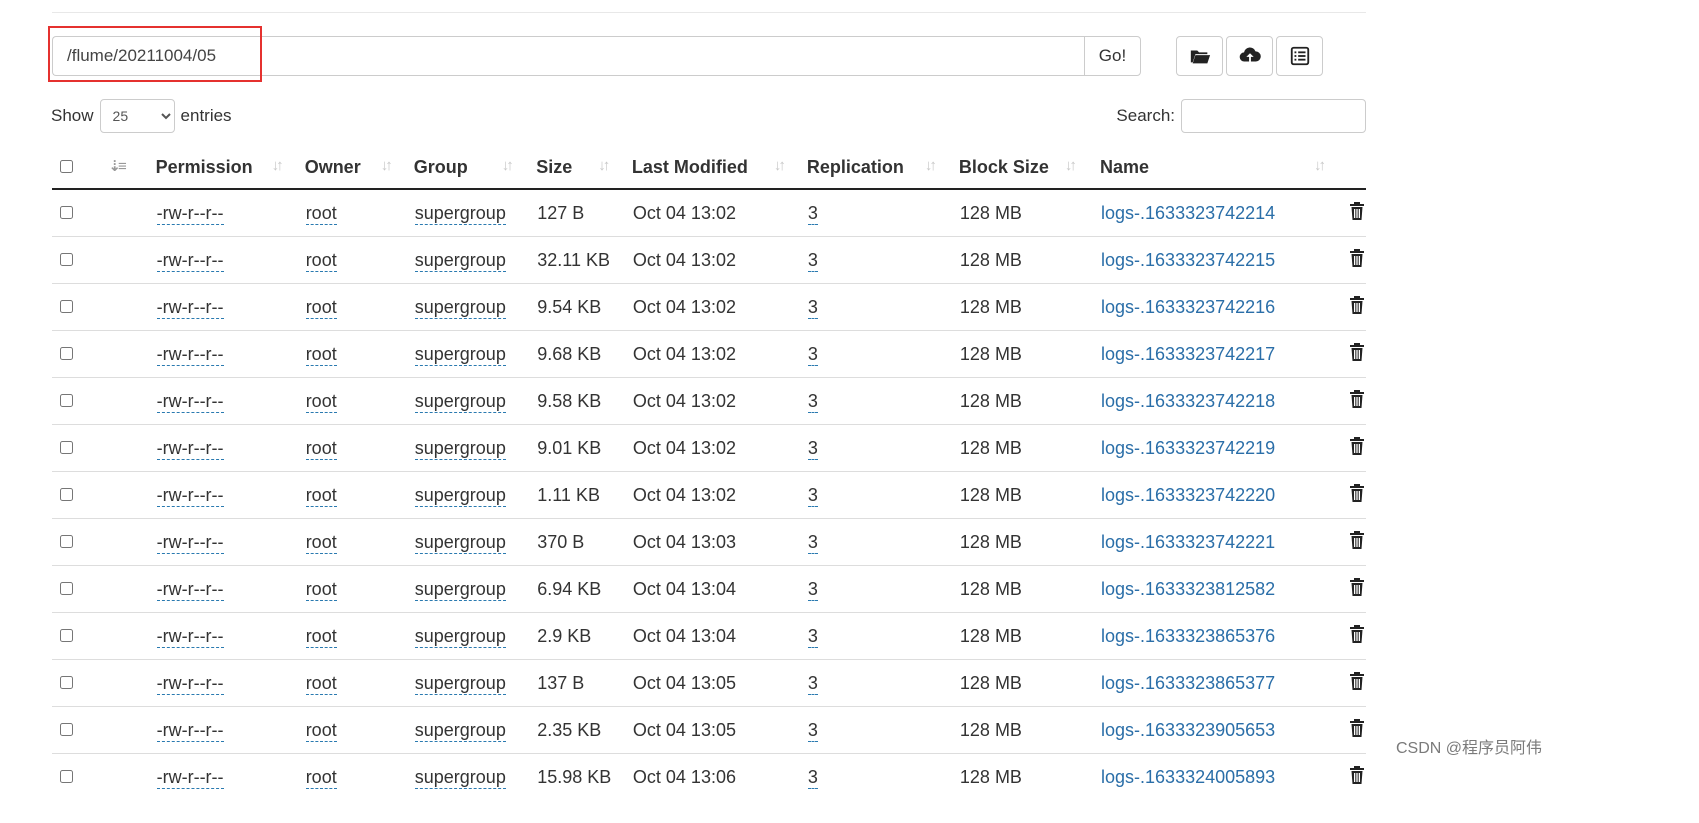 This screenshot has width=1699, height=823. Describe the element at coordinates (475, 168) in the screenshot. I see `header-group: Group ↓↑` at that location.